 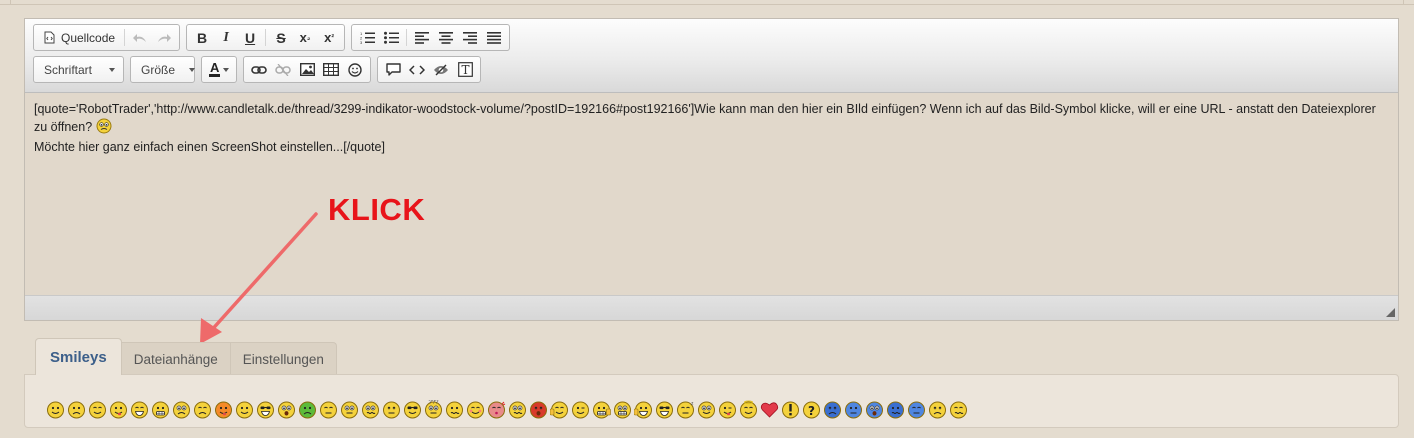 I want to click on smile-icon, so click(x=55, y=409).